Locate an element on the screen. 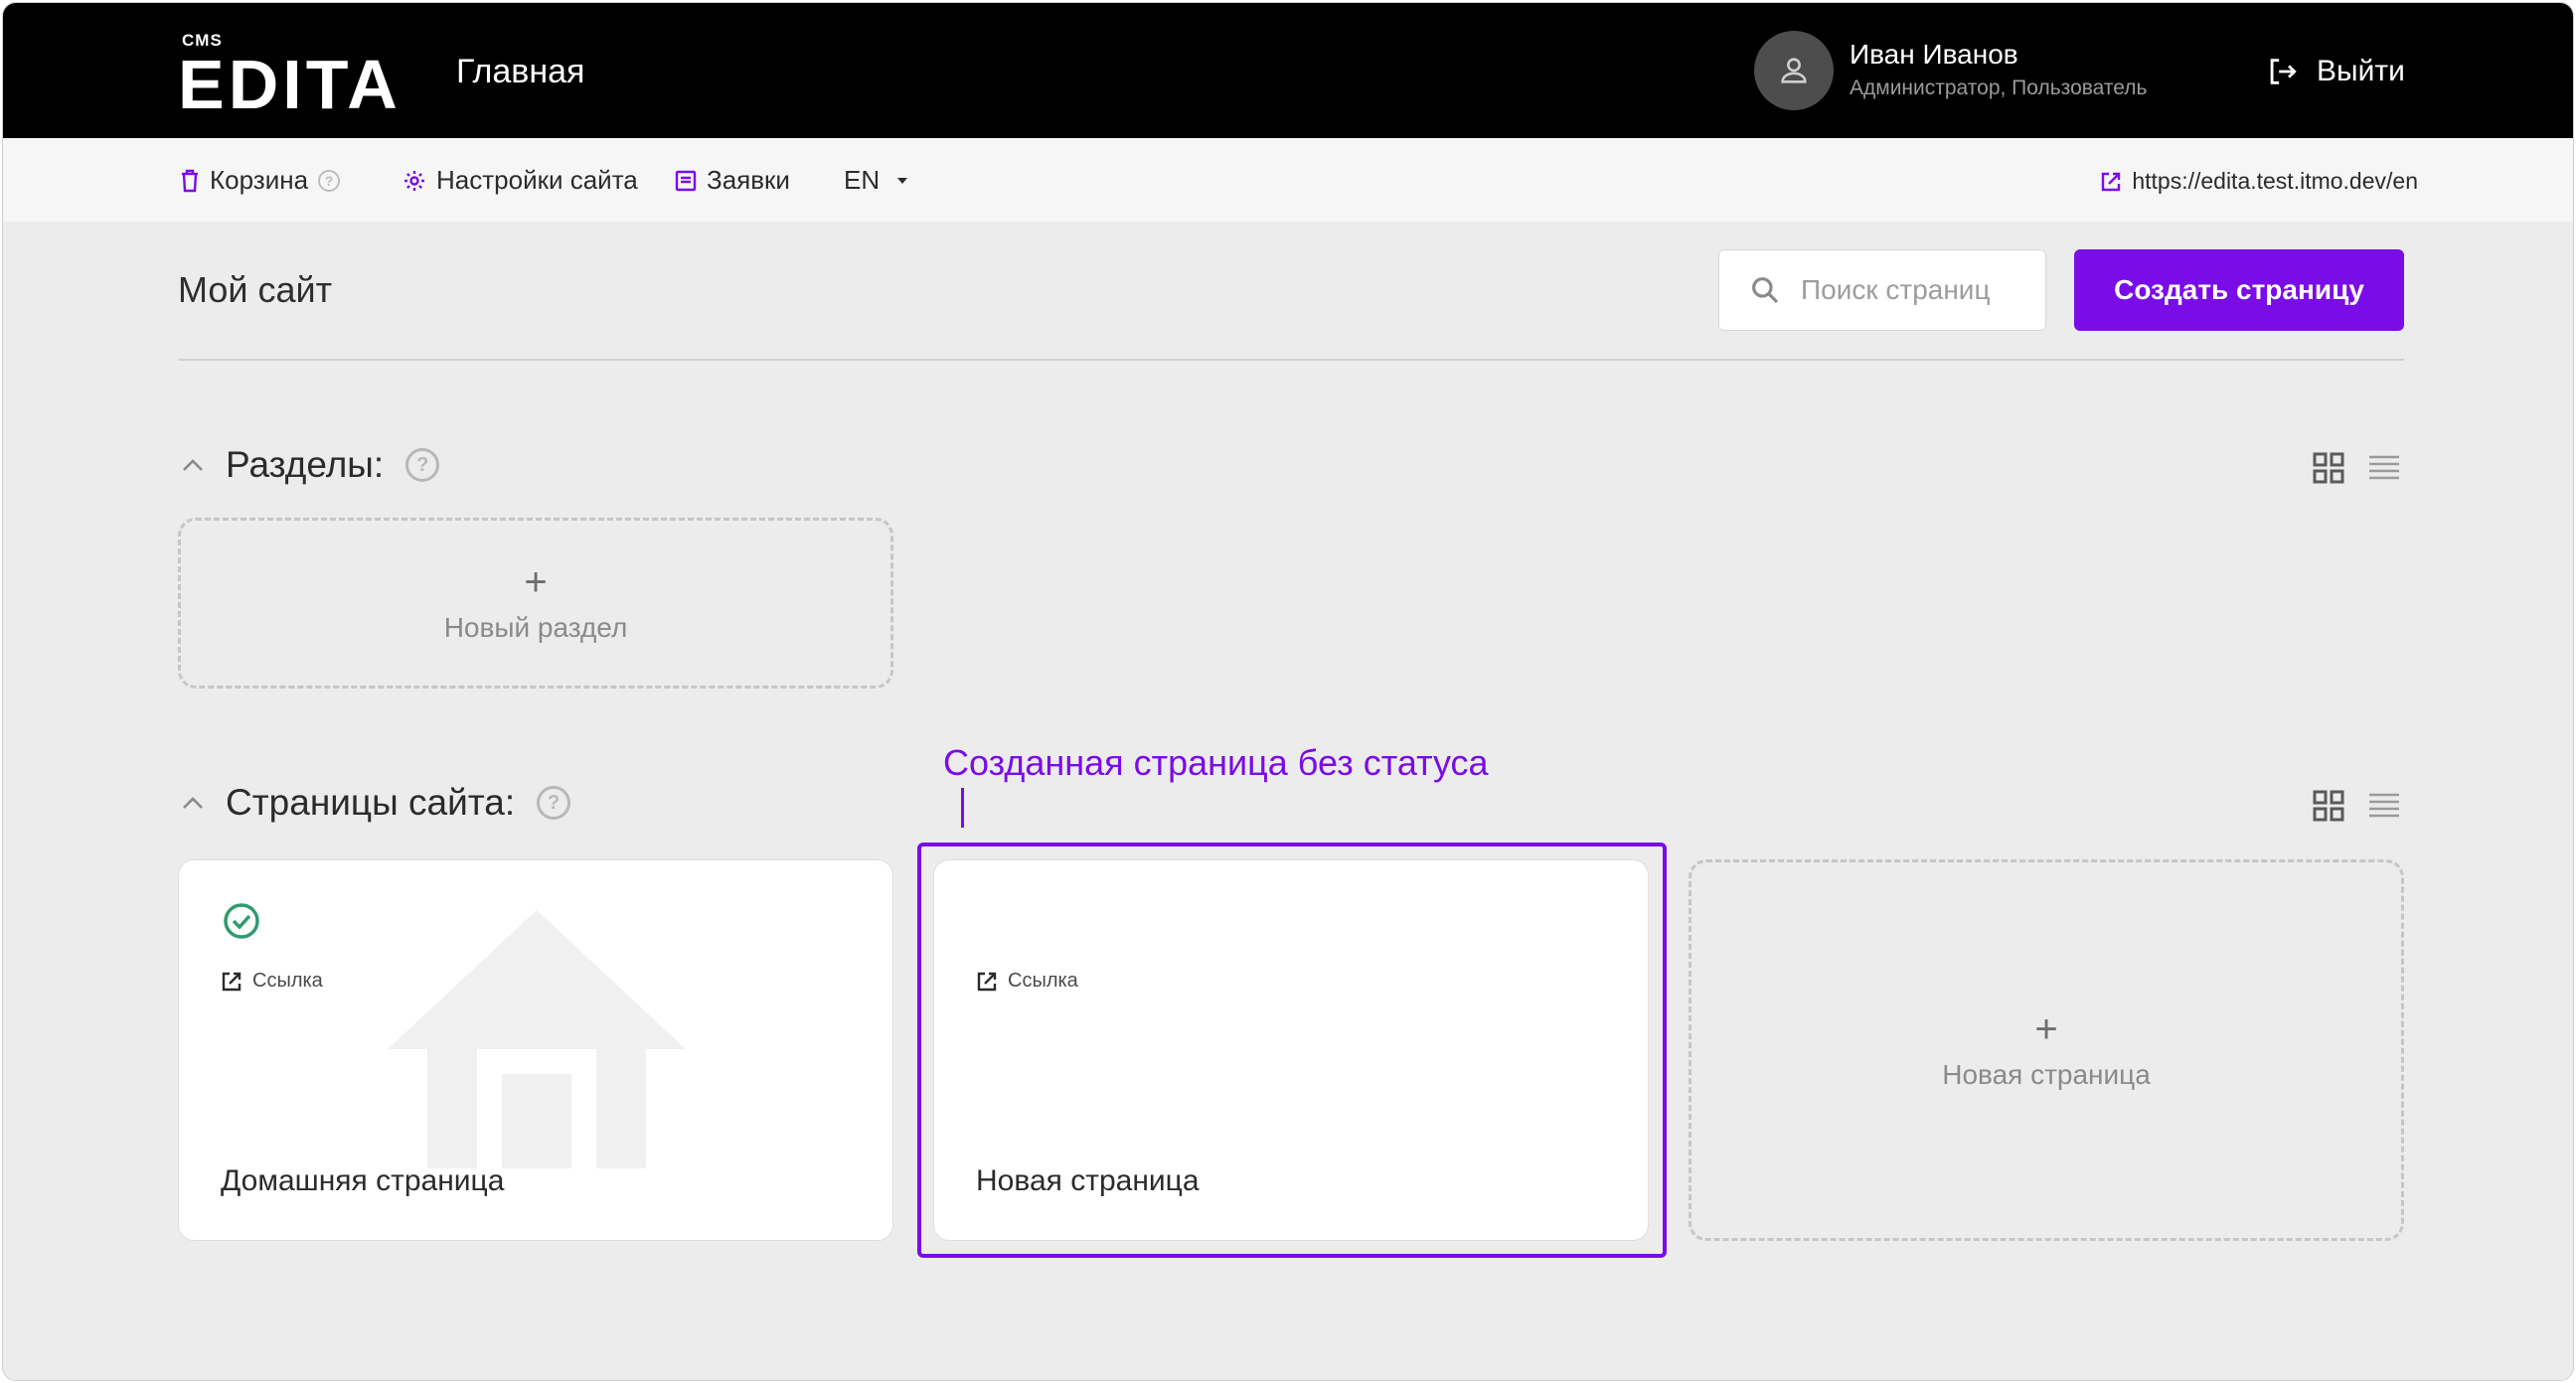 This screenshot has width=2576, height=1383. sections-header: Разделы: ? is located at coordinates (311, 465).